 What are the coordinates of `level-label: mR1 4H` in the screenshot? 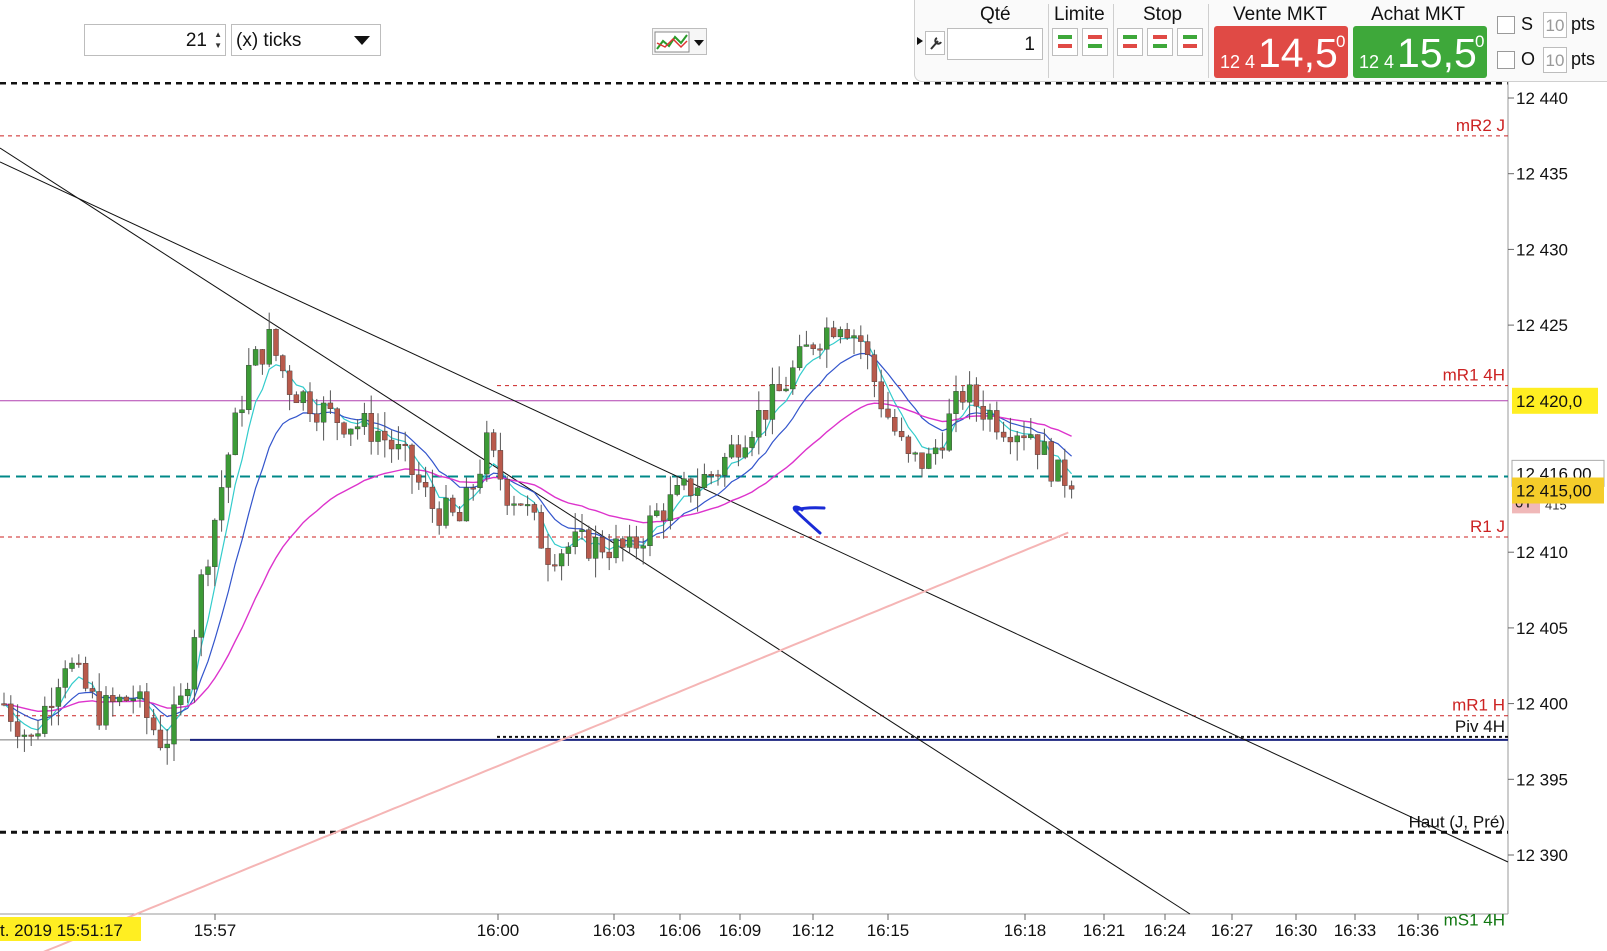 It's located at (1474, 375).